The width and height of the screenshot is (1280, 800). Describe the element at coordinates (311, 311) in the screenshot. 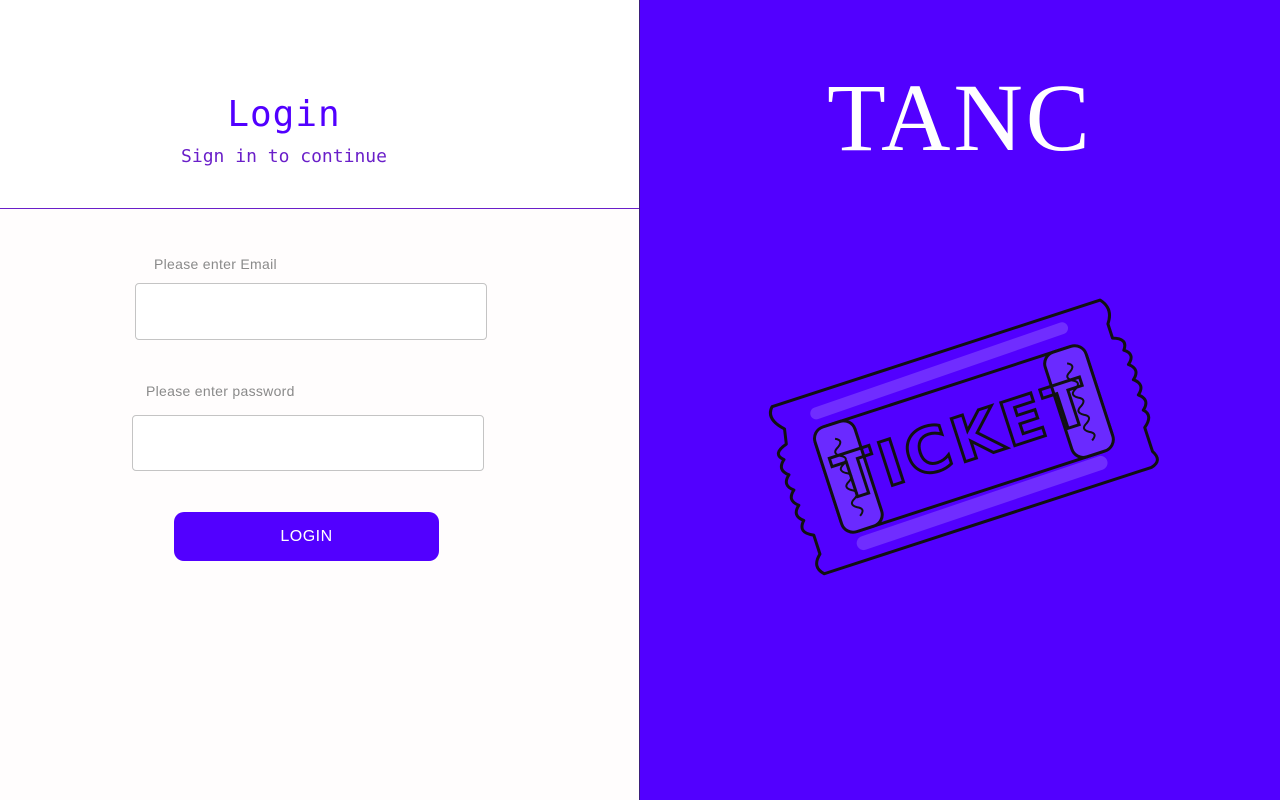

I see `email-field` at that location.